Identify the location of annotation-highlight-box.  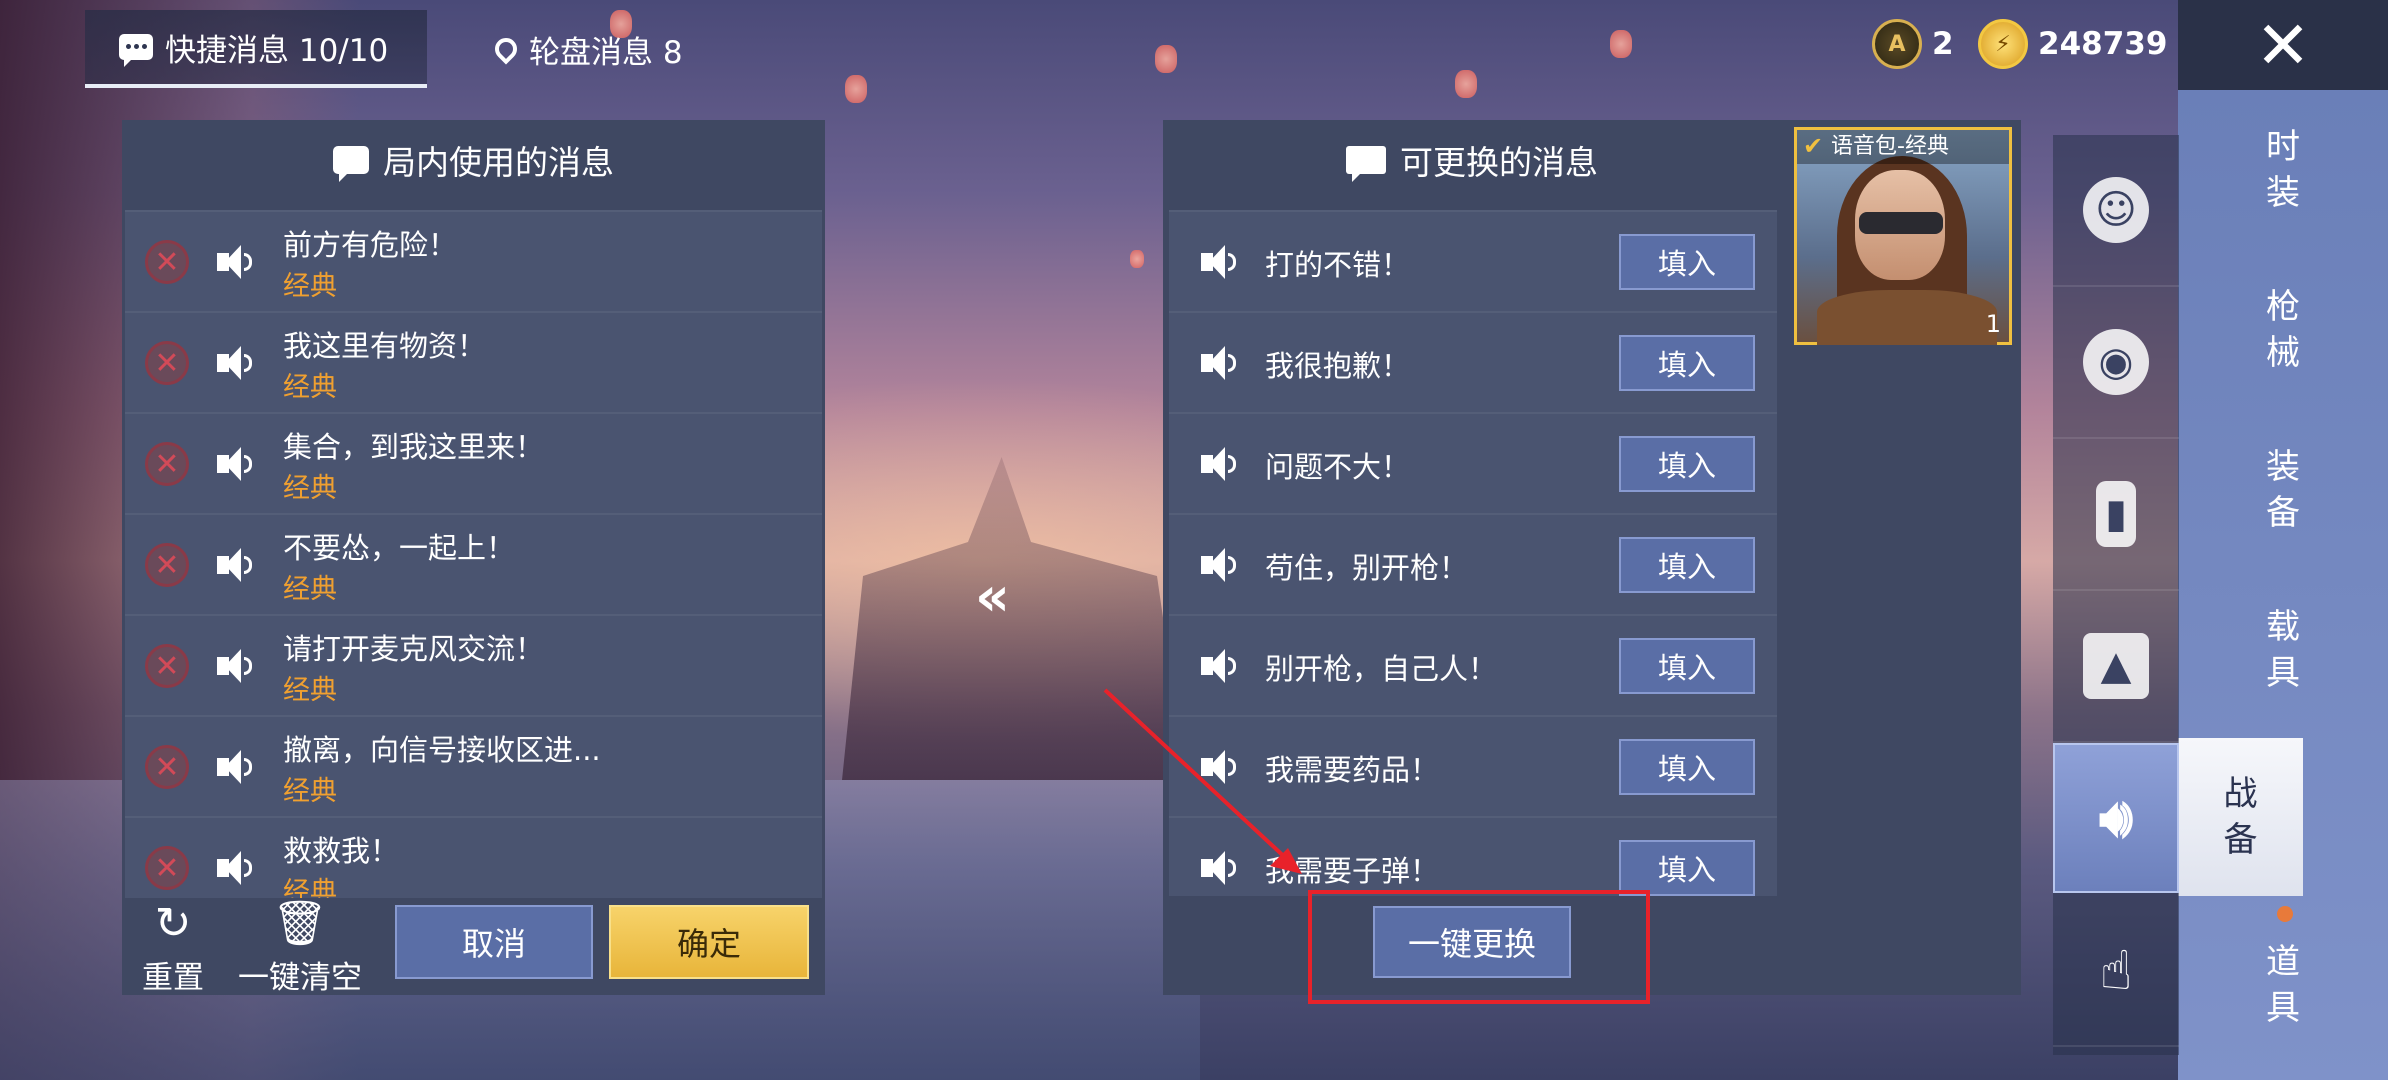
(1479, 947).